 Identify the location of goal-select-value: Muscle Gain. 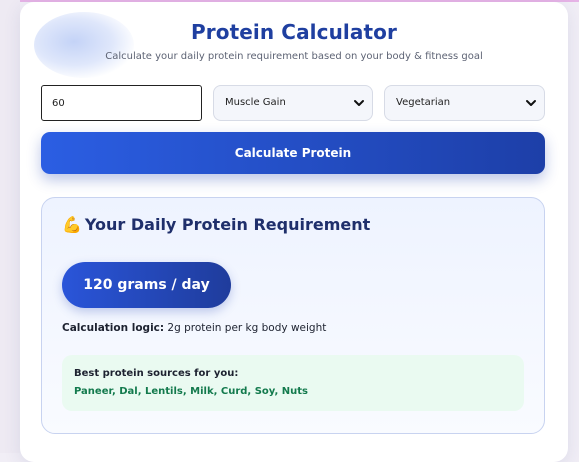
(255, 102).